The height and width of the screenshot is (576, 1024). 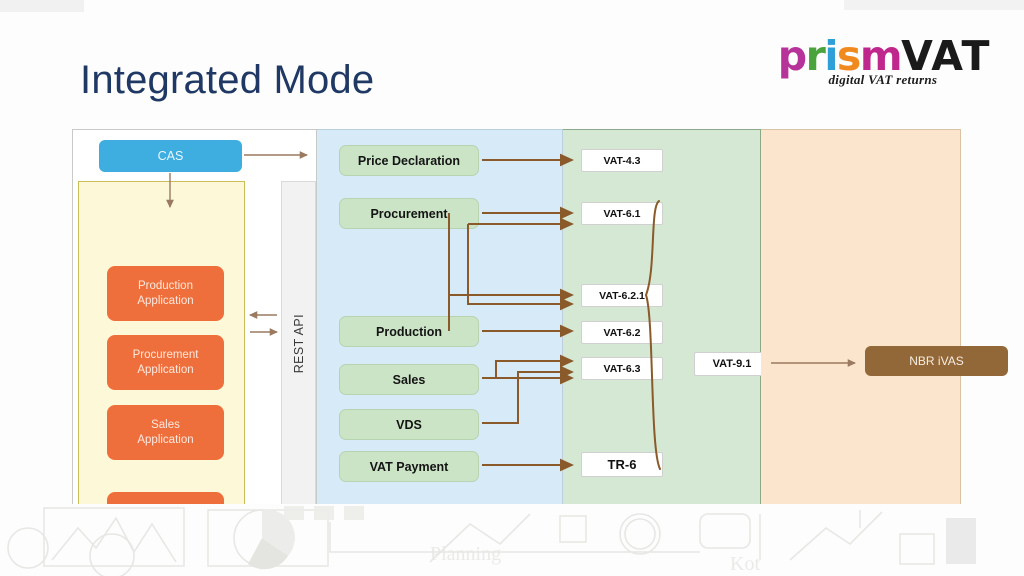 I want to click on cas-box: CAS, so click(x=170, y=156).